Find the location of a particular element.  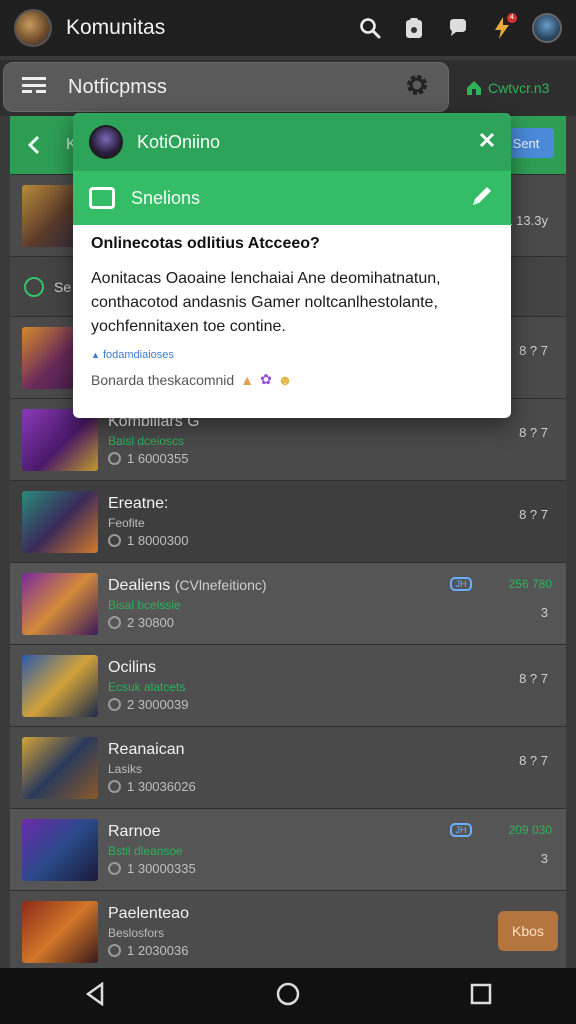

back-nav-icon is located at coordinates (95, 996).